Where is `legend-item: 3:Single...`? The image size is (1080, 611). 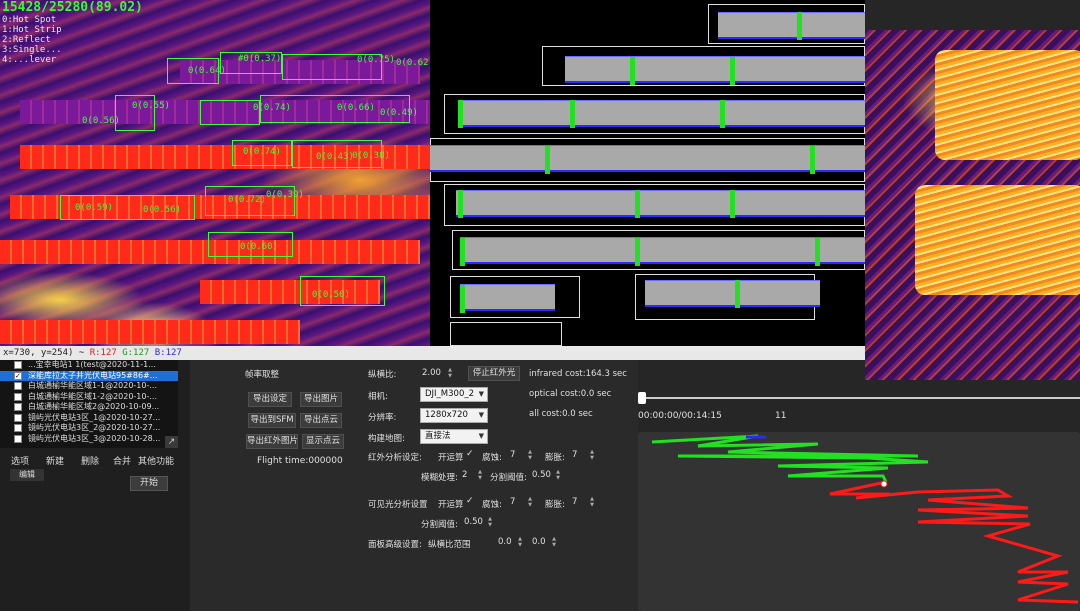 legend-item: 3:Single... is located at coordinates (32, 50).